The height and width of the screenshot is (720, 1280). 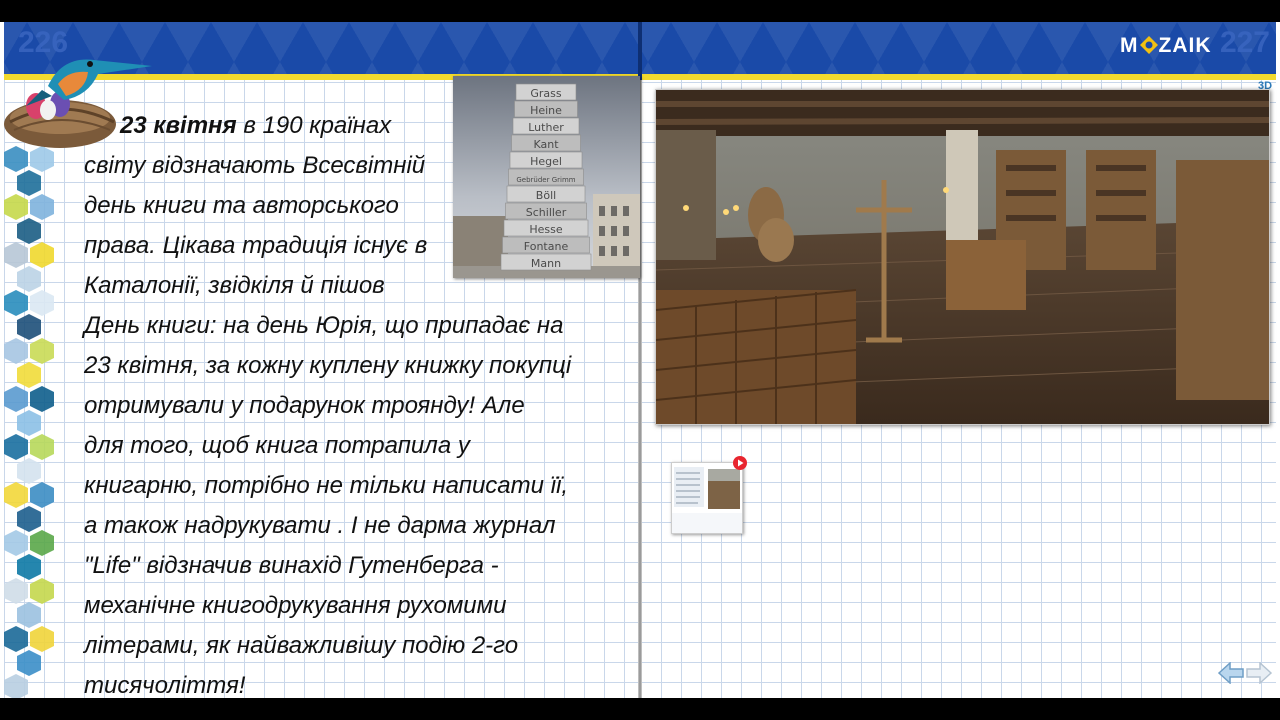 What do you see at coordinates (546, 93) in the screenshot?
I see `book-spine-label: Grass` at bounding box center [546, 93].